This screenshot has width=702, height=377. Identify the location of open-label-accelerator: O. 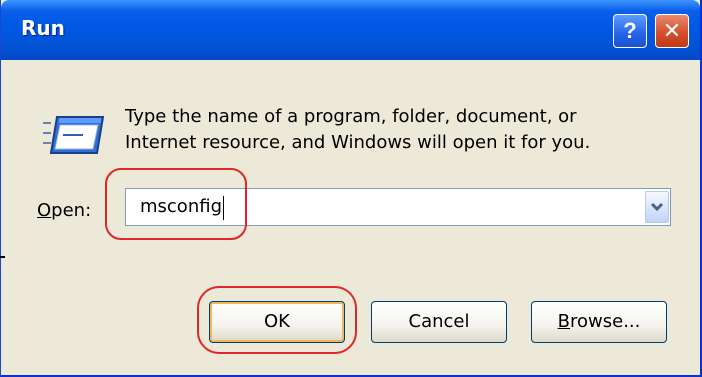
(44, 210).